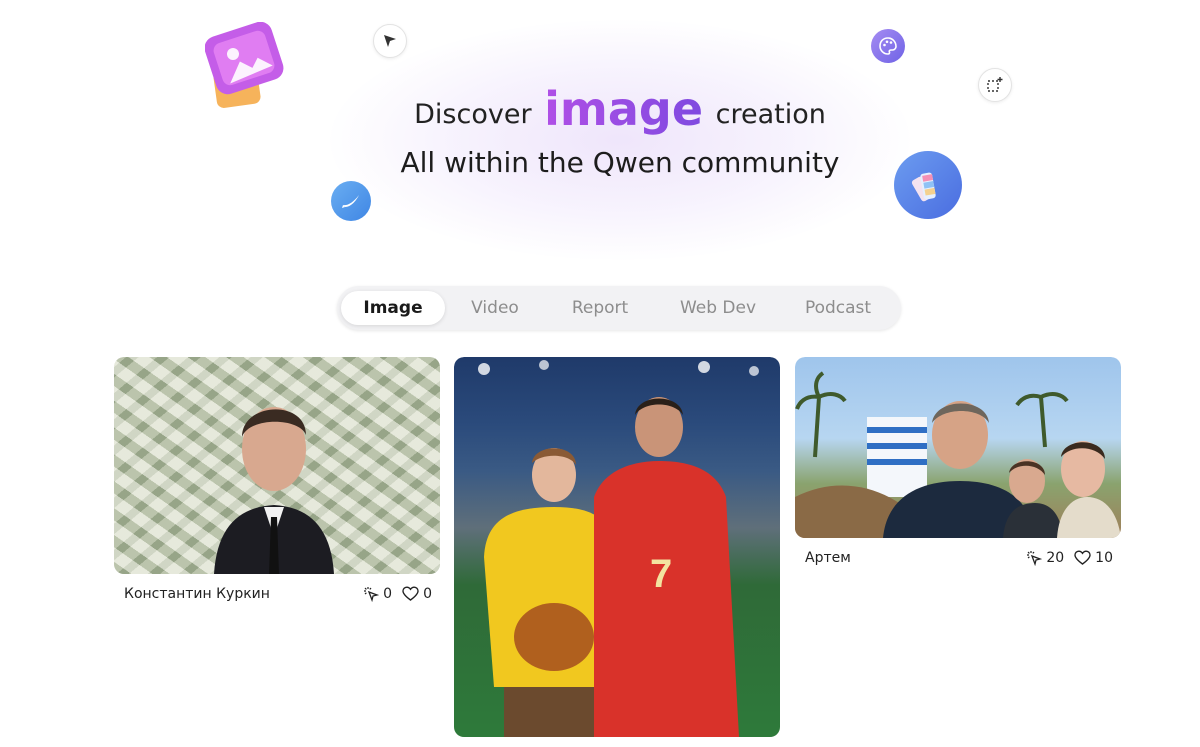 Image resolution: width=1200 pixels, height=747 pixels. What do you see at coordinates (277, 594) in the screenshot?
I see `card-meta: Константин Куркин 0 0` at bounding box center [277, 594].